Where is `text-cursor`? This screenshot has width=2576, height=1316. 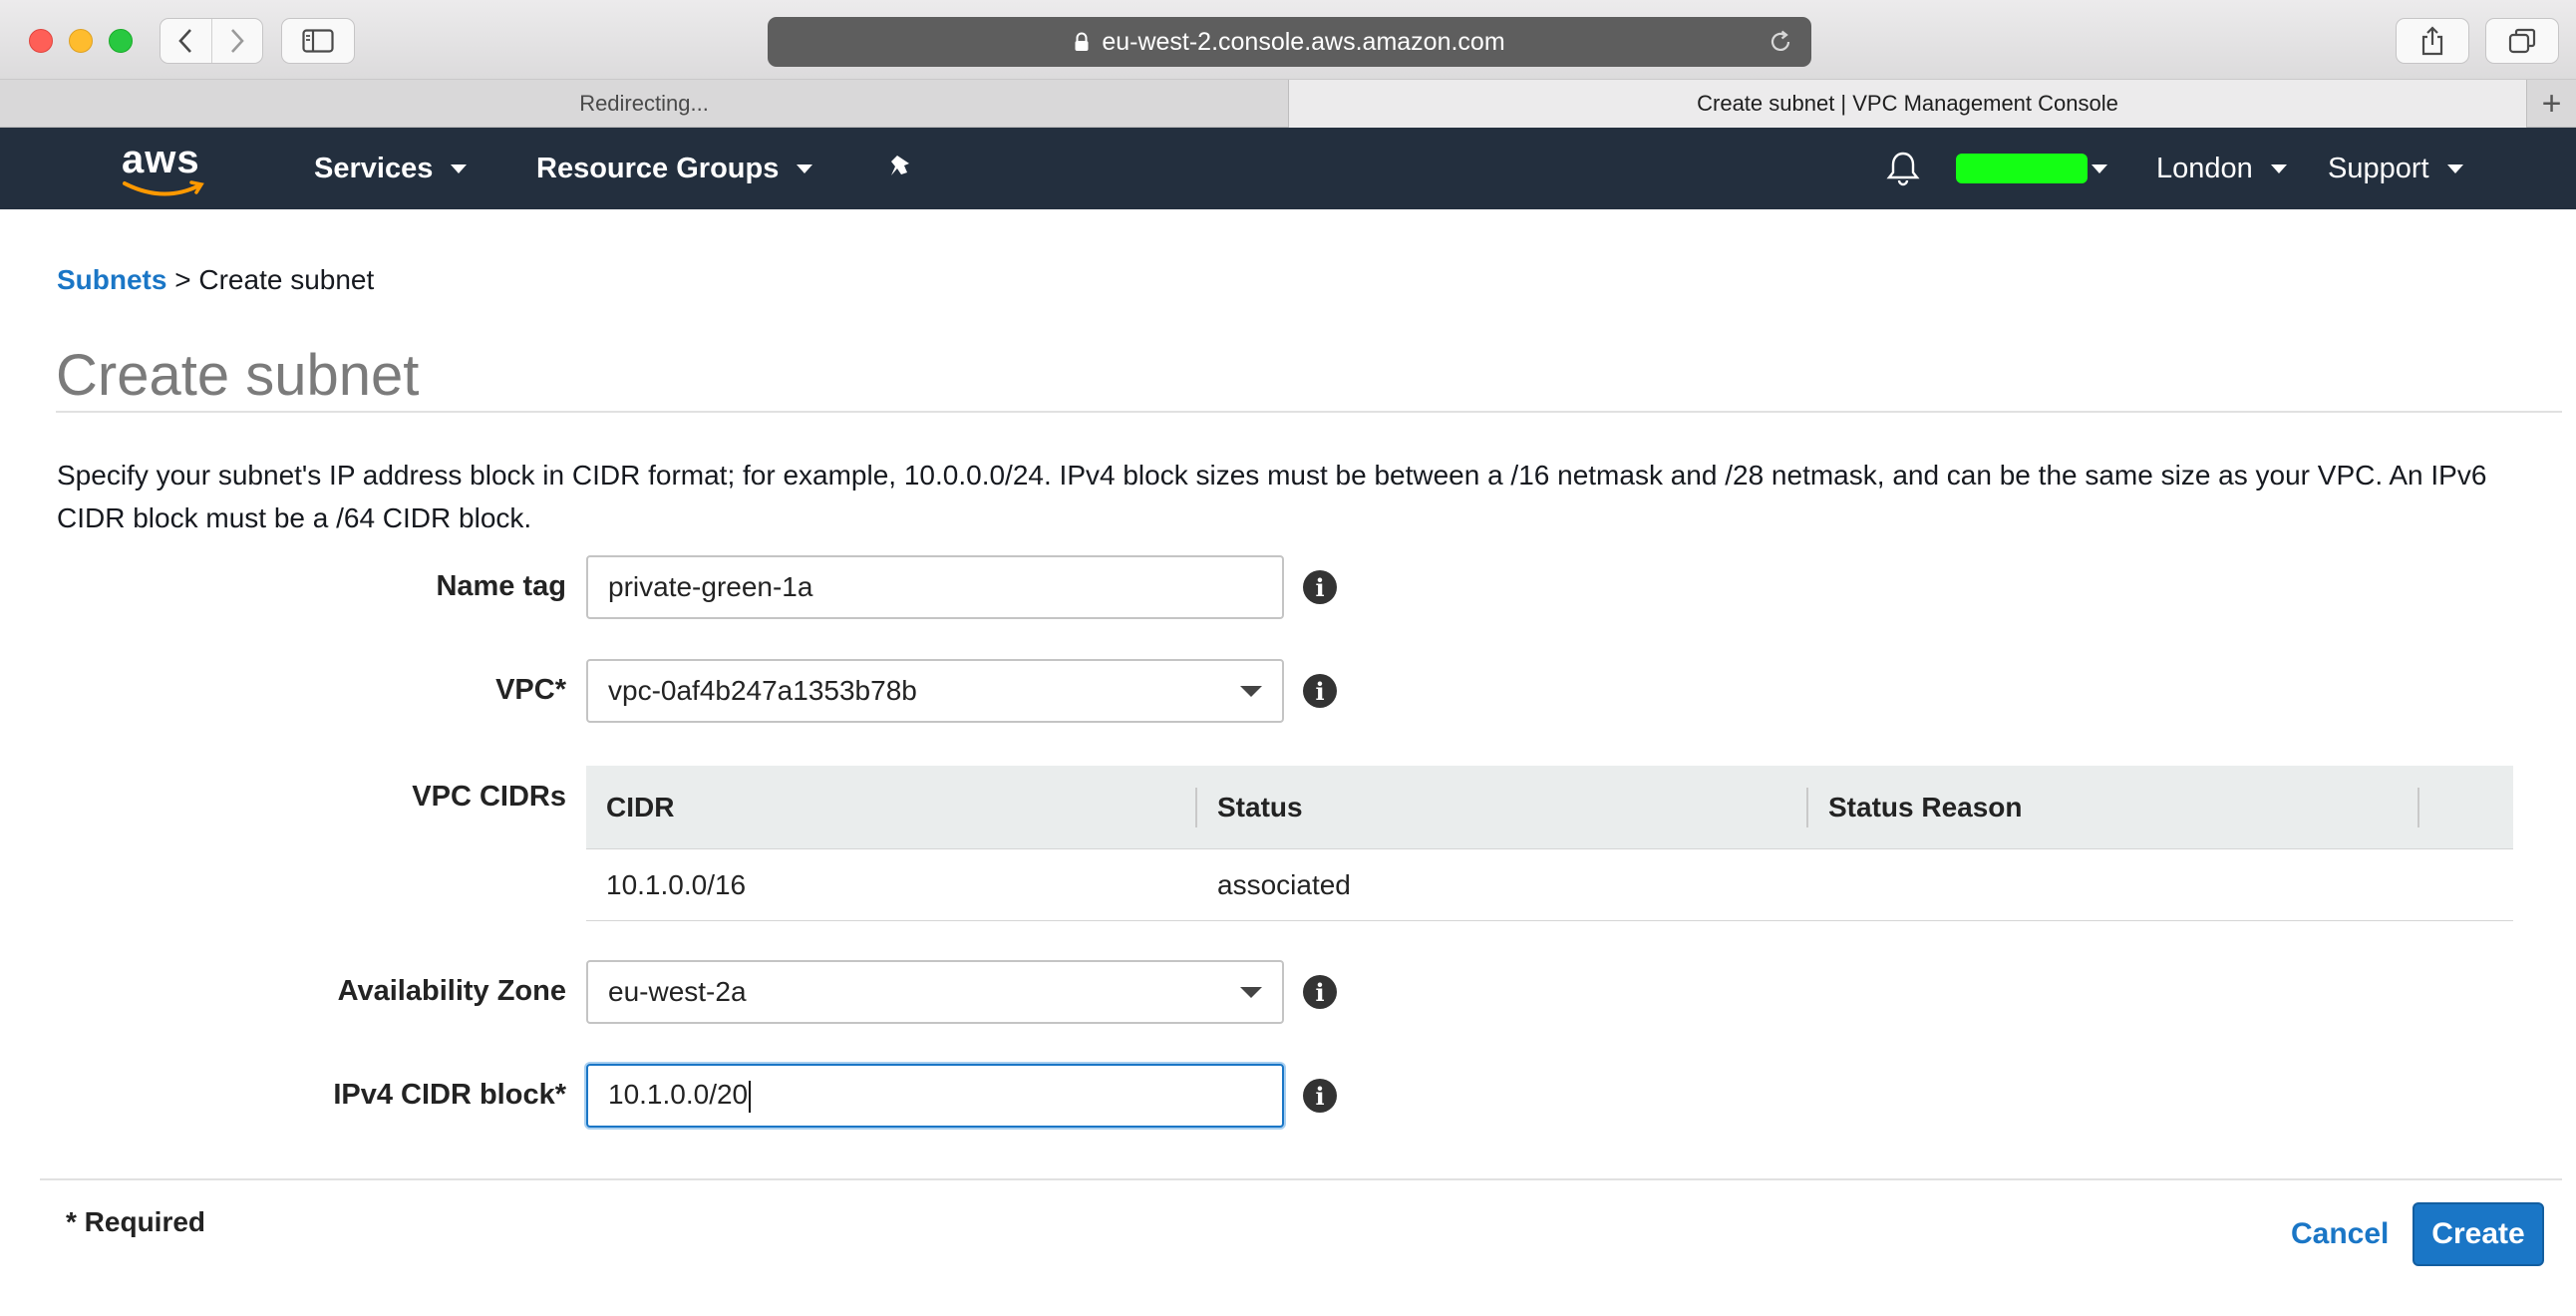
text-cursor is located at coordinates (750, 1096).